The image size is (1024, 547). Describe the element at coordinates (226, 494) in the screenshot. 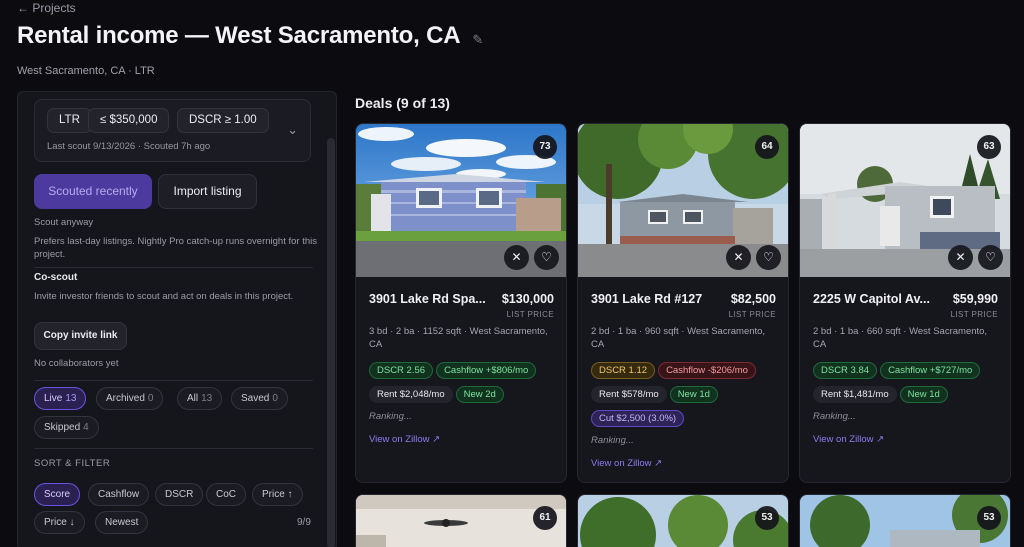

I see `sort-coc: CoC` at that location.